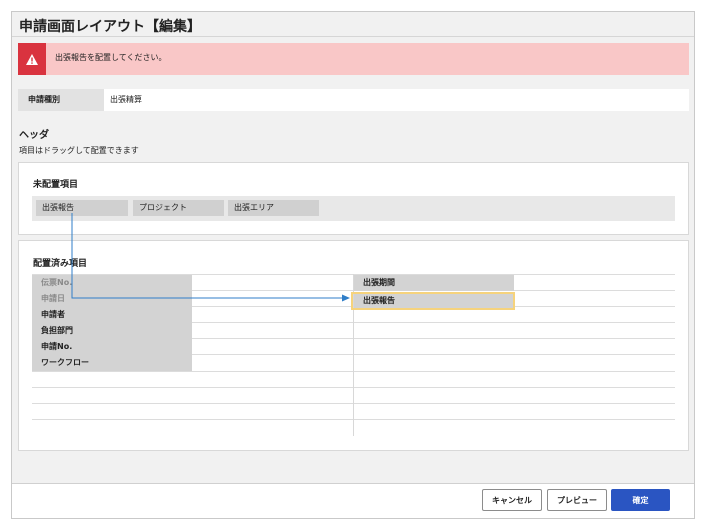  What do you see at coordinates (512, 500) in the screenshot?
I see `cancel-button: キャンセル` at bounding box center [512, 500].